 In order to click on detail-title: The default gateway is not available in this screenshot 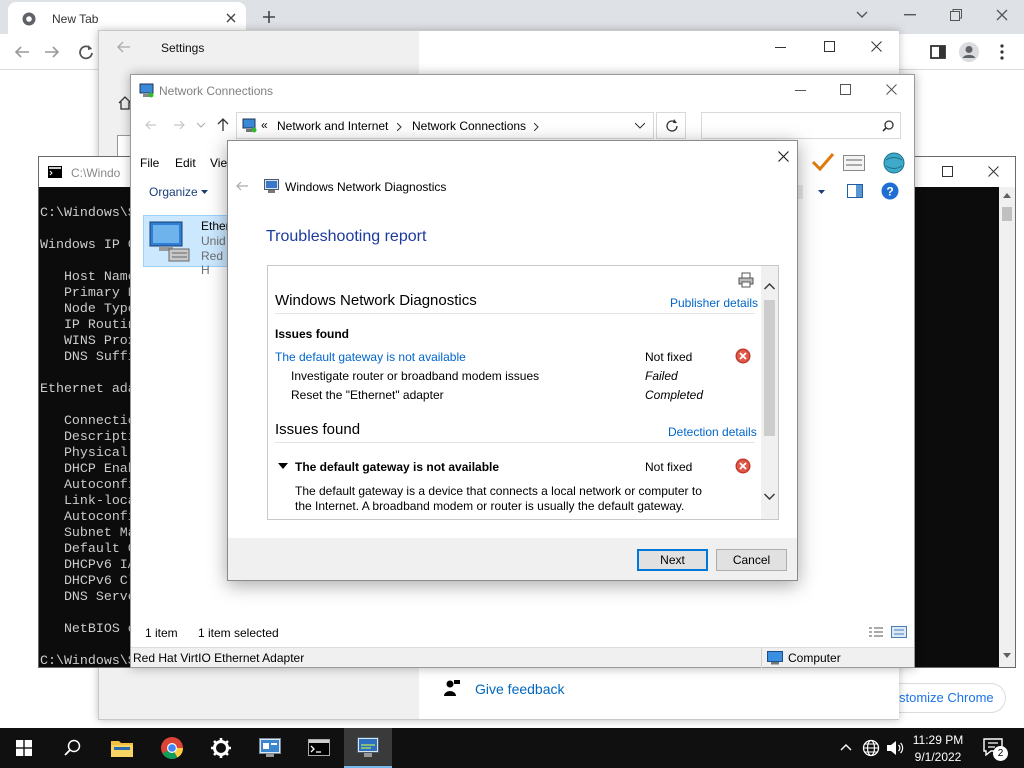, I will do `click(397, 467)`.